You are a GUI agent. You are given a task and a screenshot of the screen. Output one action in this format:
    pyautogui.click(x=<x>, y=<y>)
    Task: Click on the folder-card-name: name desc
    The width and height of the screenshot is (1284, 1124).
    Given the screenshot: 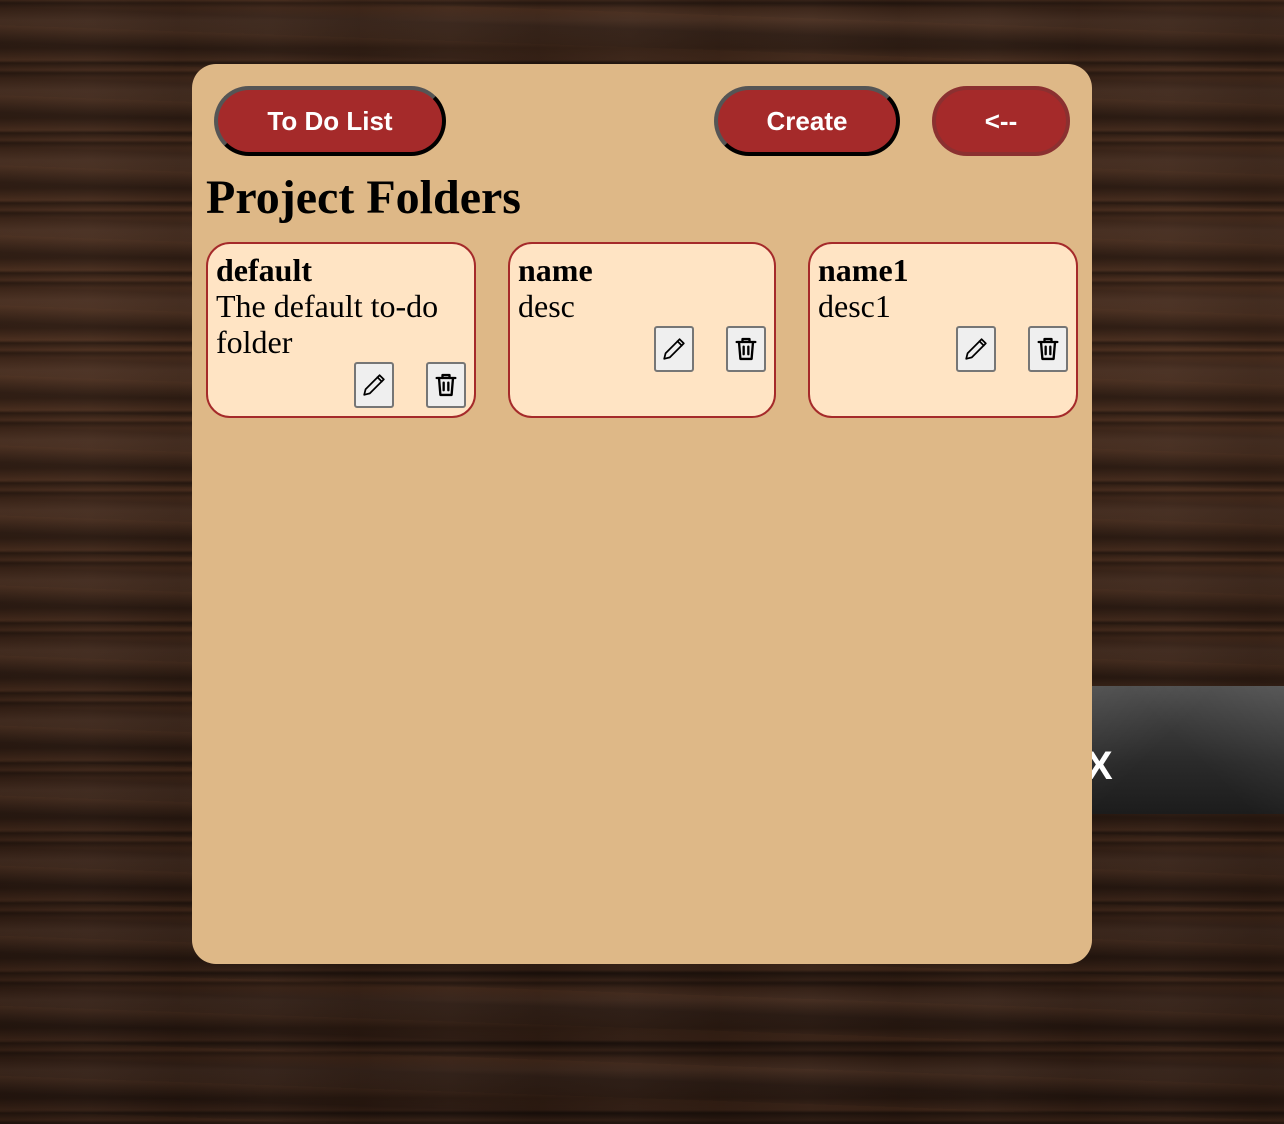 What is the action you would take?
    pyautogui.click(x=642, y=330)
    